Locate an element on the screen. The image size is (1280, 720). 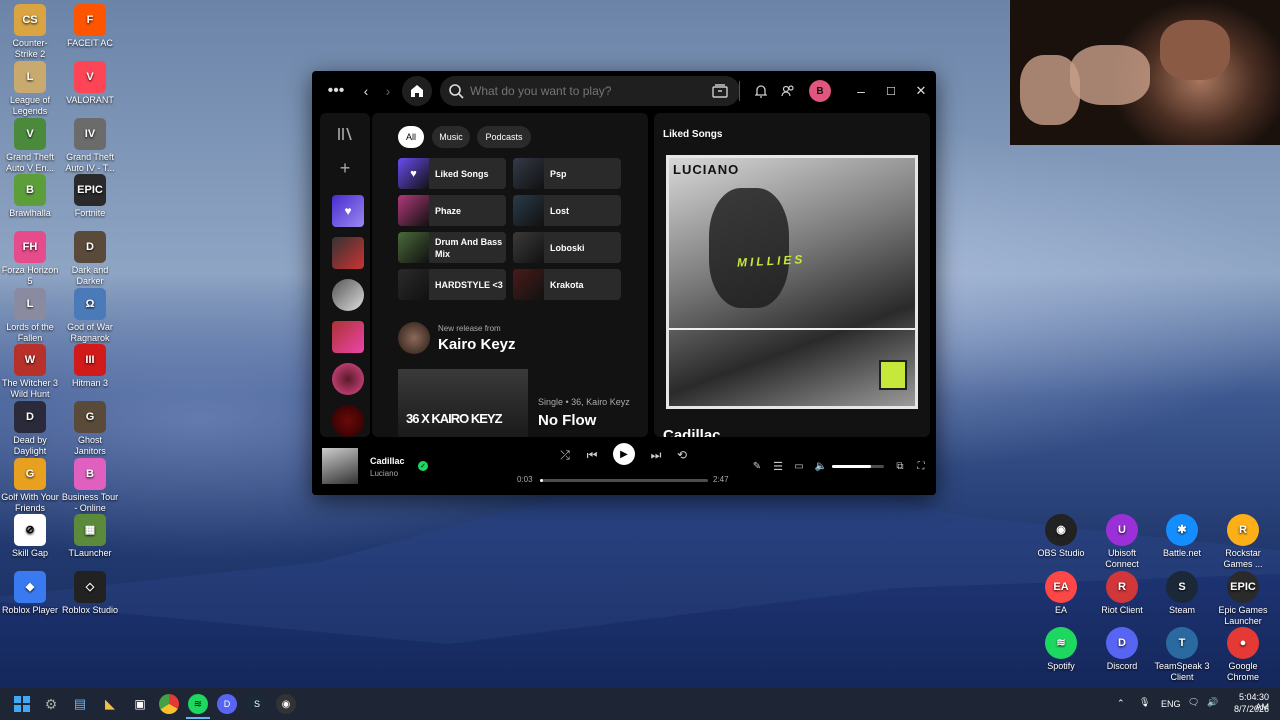
store-icon: ▣ is located at coordinates (140, 704).